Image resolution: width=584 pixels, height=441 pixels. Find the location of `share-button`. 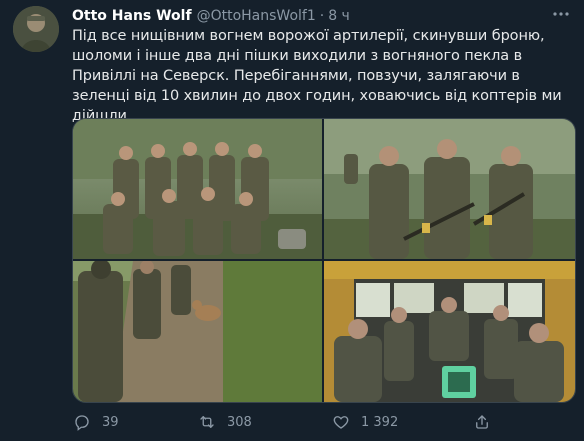

share-button is located at coordinates (482, 422).